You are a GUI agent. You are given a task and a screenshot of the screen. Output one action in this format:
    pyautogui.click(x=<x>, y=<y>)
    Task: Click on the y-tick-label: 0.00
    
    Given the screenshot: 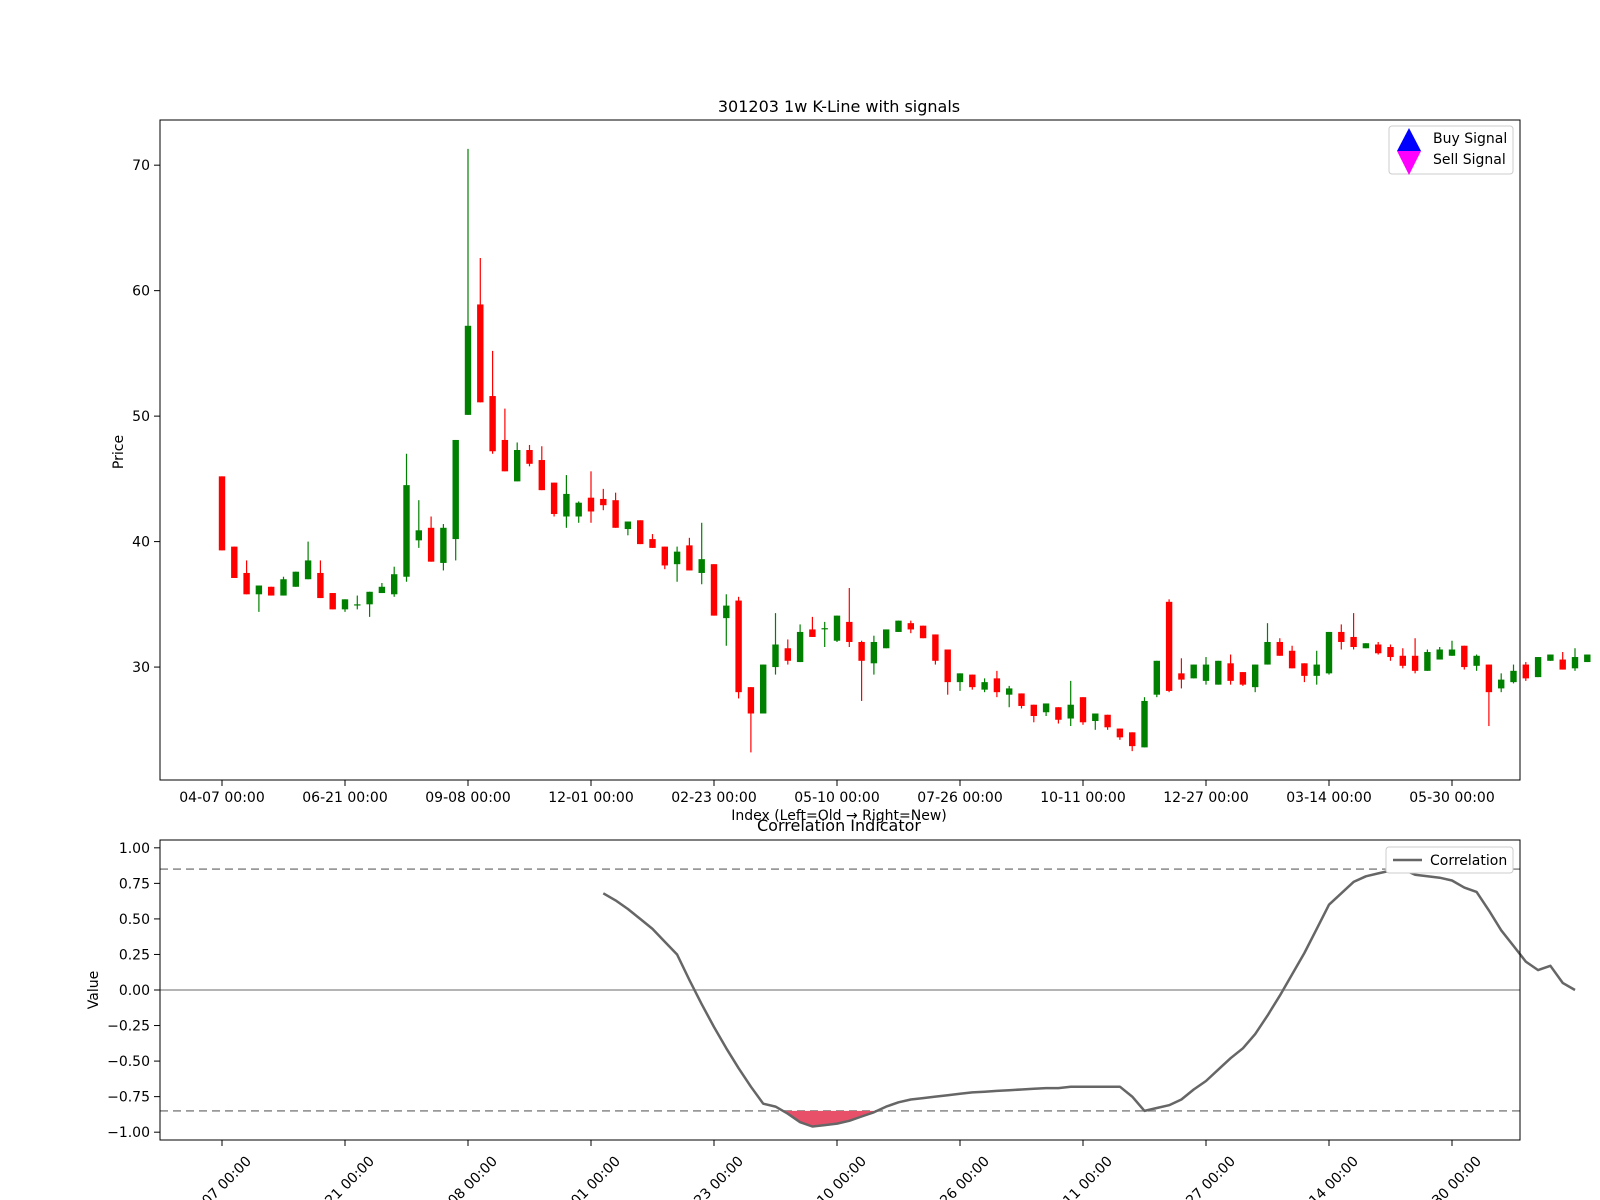 What is the action you would take?
    pyautogui.click(x=134, y=991)
    